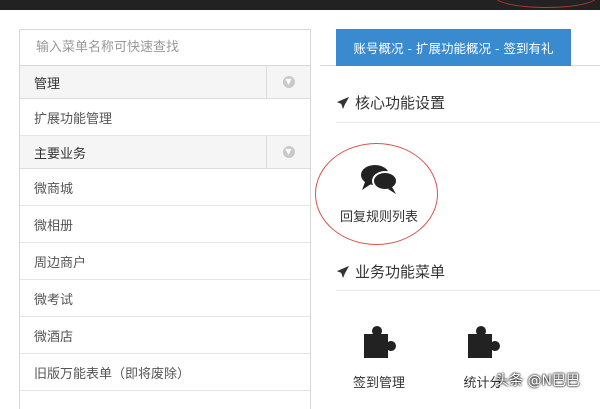 This screenshot has width=600, height=409. I want to click on sidebar-group-label: 主要业务, so click(60, 154).